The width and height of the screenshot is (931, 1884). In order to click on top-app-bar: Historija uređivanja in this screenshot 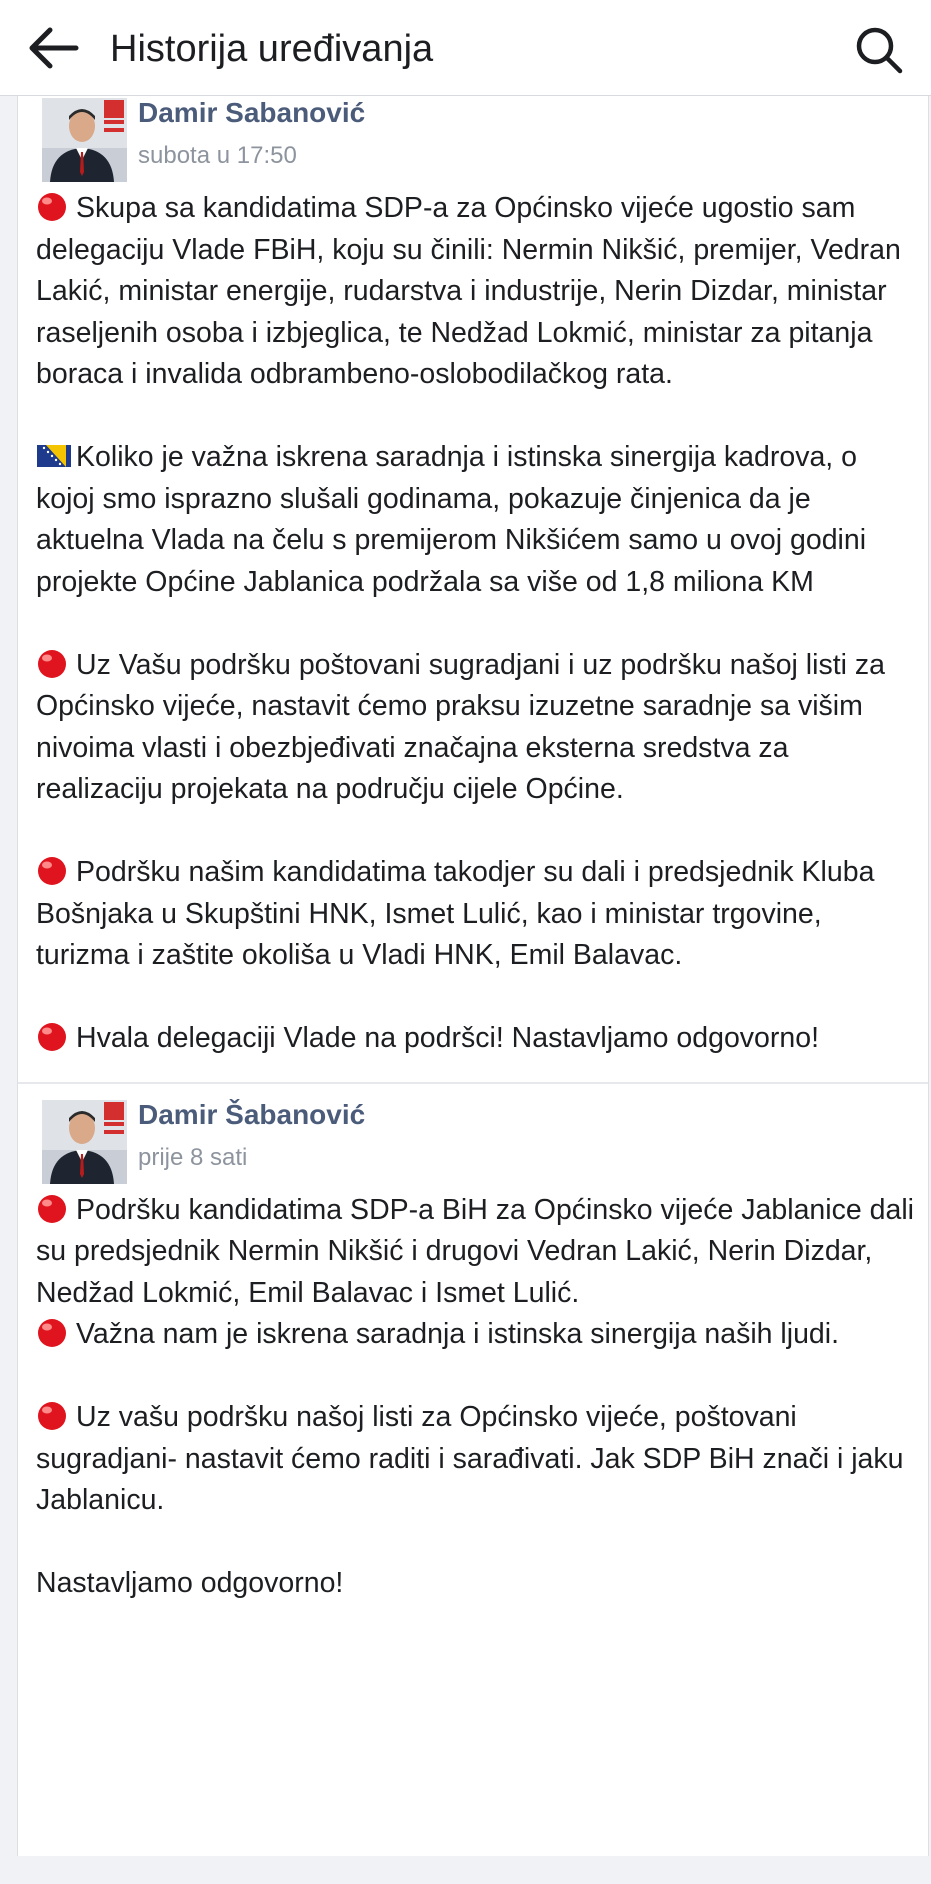, I will do `click(465, 48)`.